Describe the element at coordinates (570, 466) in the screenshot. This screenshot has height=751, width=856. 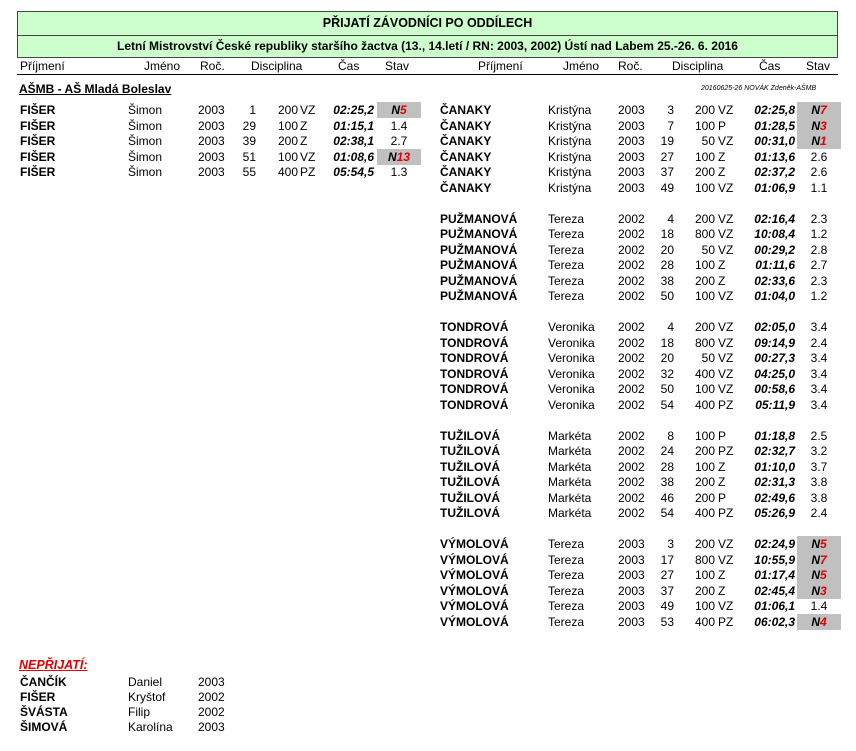
I see `name-cell: Markéta` at that location.